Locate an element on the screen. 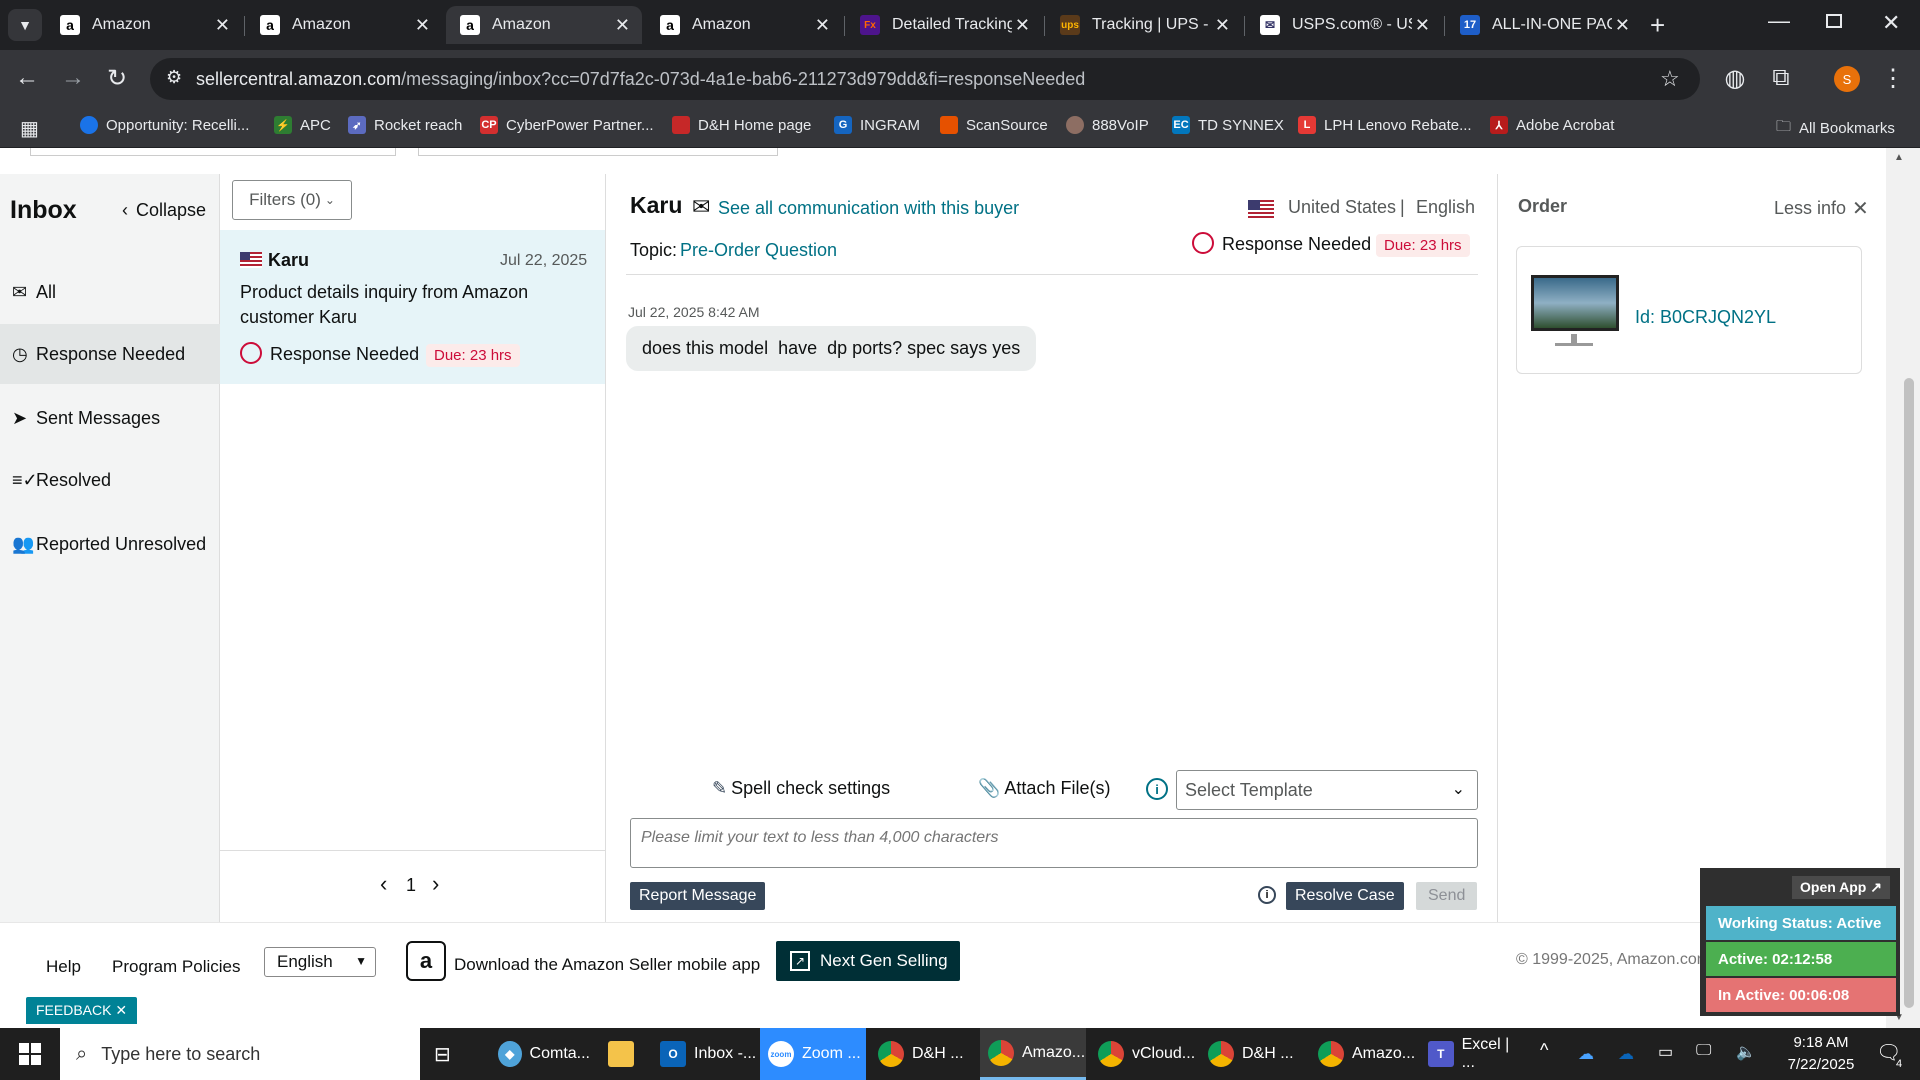 Image resolution: width=1920 pixels, height=1080 pixels. bookmark-item: ⅄ Adobe Acrobat is located at coordinates (1552, 125).